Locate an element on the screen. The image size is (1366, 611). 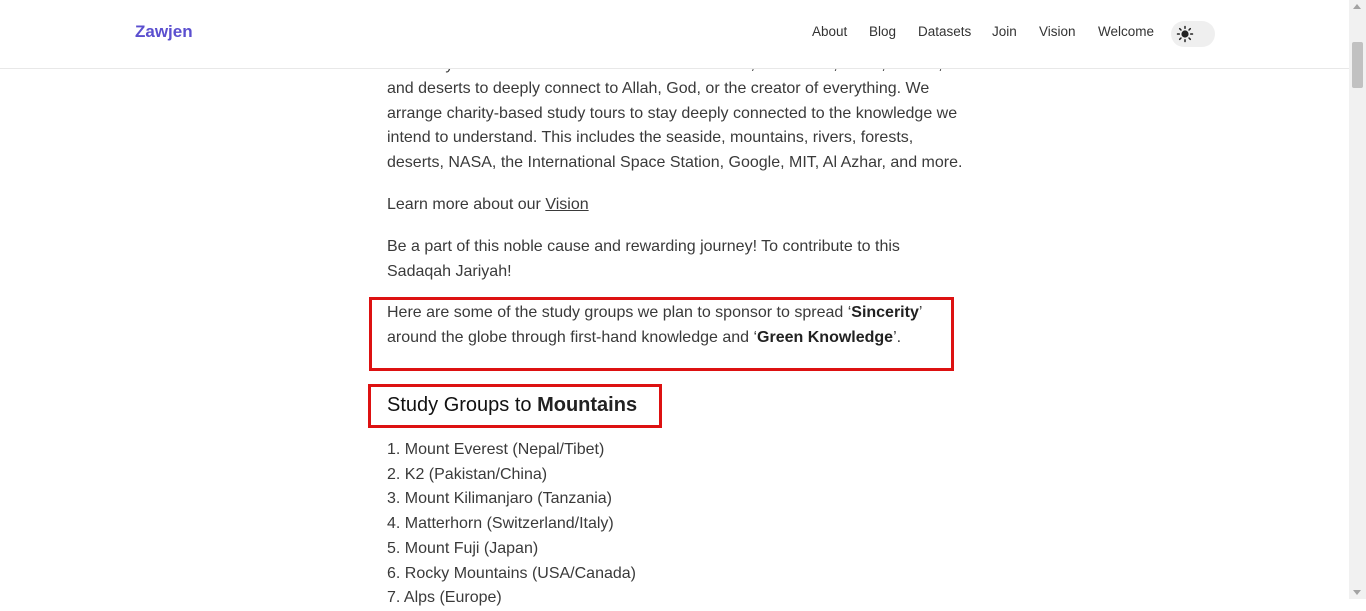
nav-welcome: Welcome is located at coordinates (1126, 31).